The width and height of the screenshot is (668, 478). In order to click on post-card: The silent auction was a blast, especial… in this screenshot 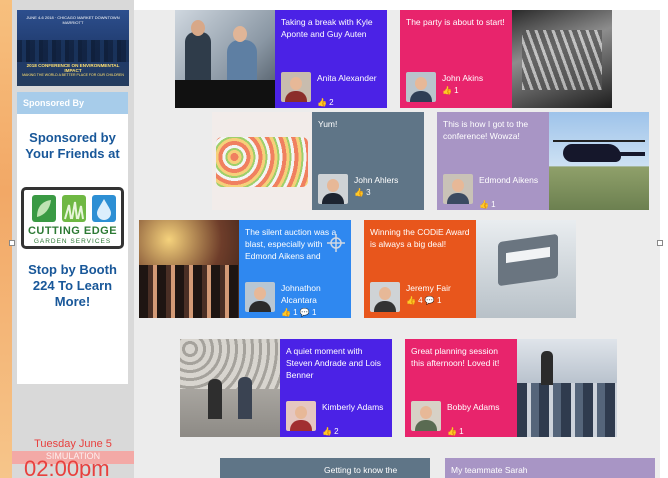, I will do `click(245, 269)`.